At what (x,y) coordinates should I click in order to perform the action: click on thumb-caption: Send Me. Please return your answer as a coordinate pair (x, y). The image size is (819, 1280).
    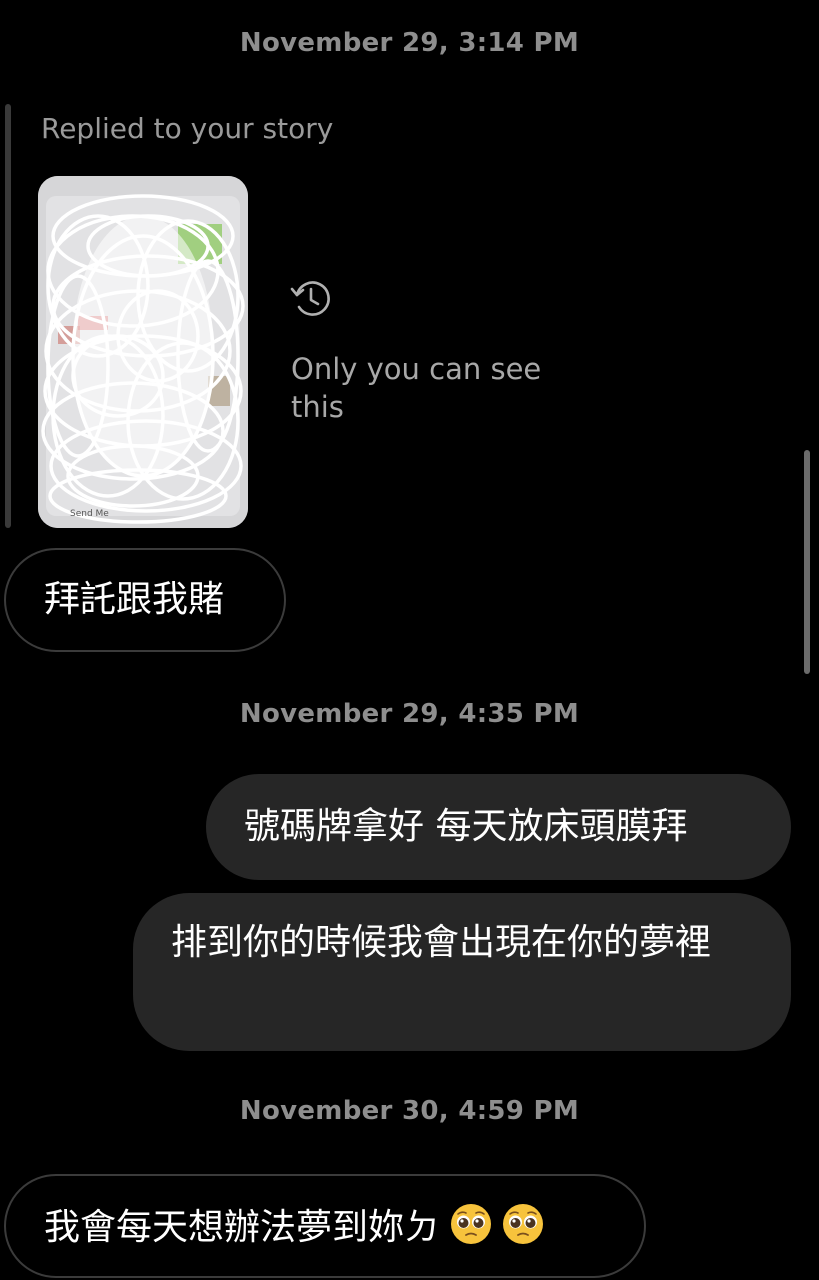
    Looking at the image, I should click on (89, 514).